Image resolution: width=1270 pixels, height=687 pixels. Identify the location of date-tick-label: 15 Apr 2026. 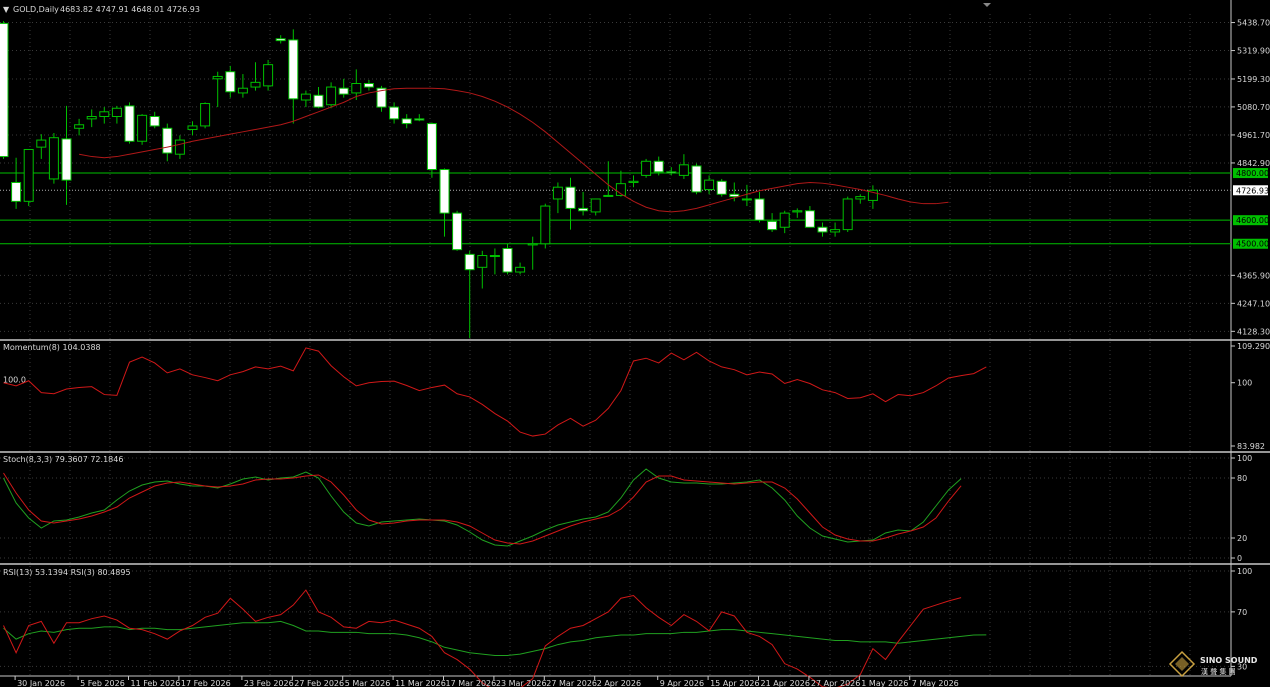
(734, 683).